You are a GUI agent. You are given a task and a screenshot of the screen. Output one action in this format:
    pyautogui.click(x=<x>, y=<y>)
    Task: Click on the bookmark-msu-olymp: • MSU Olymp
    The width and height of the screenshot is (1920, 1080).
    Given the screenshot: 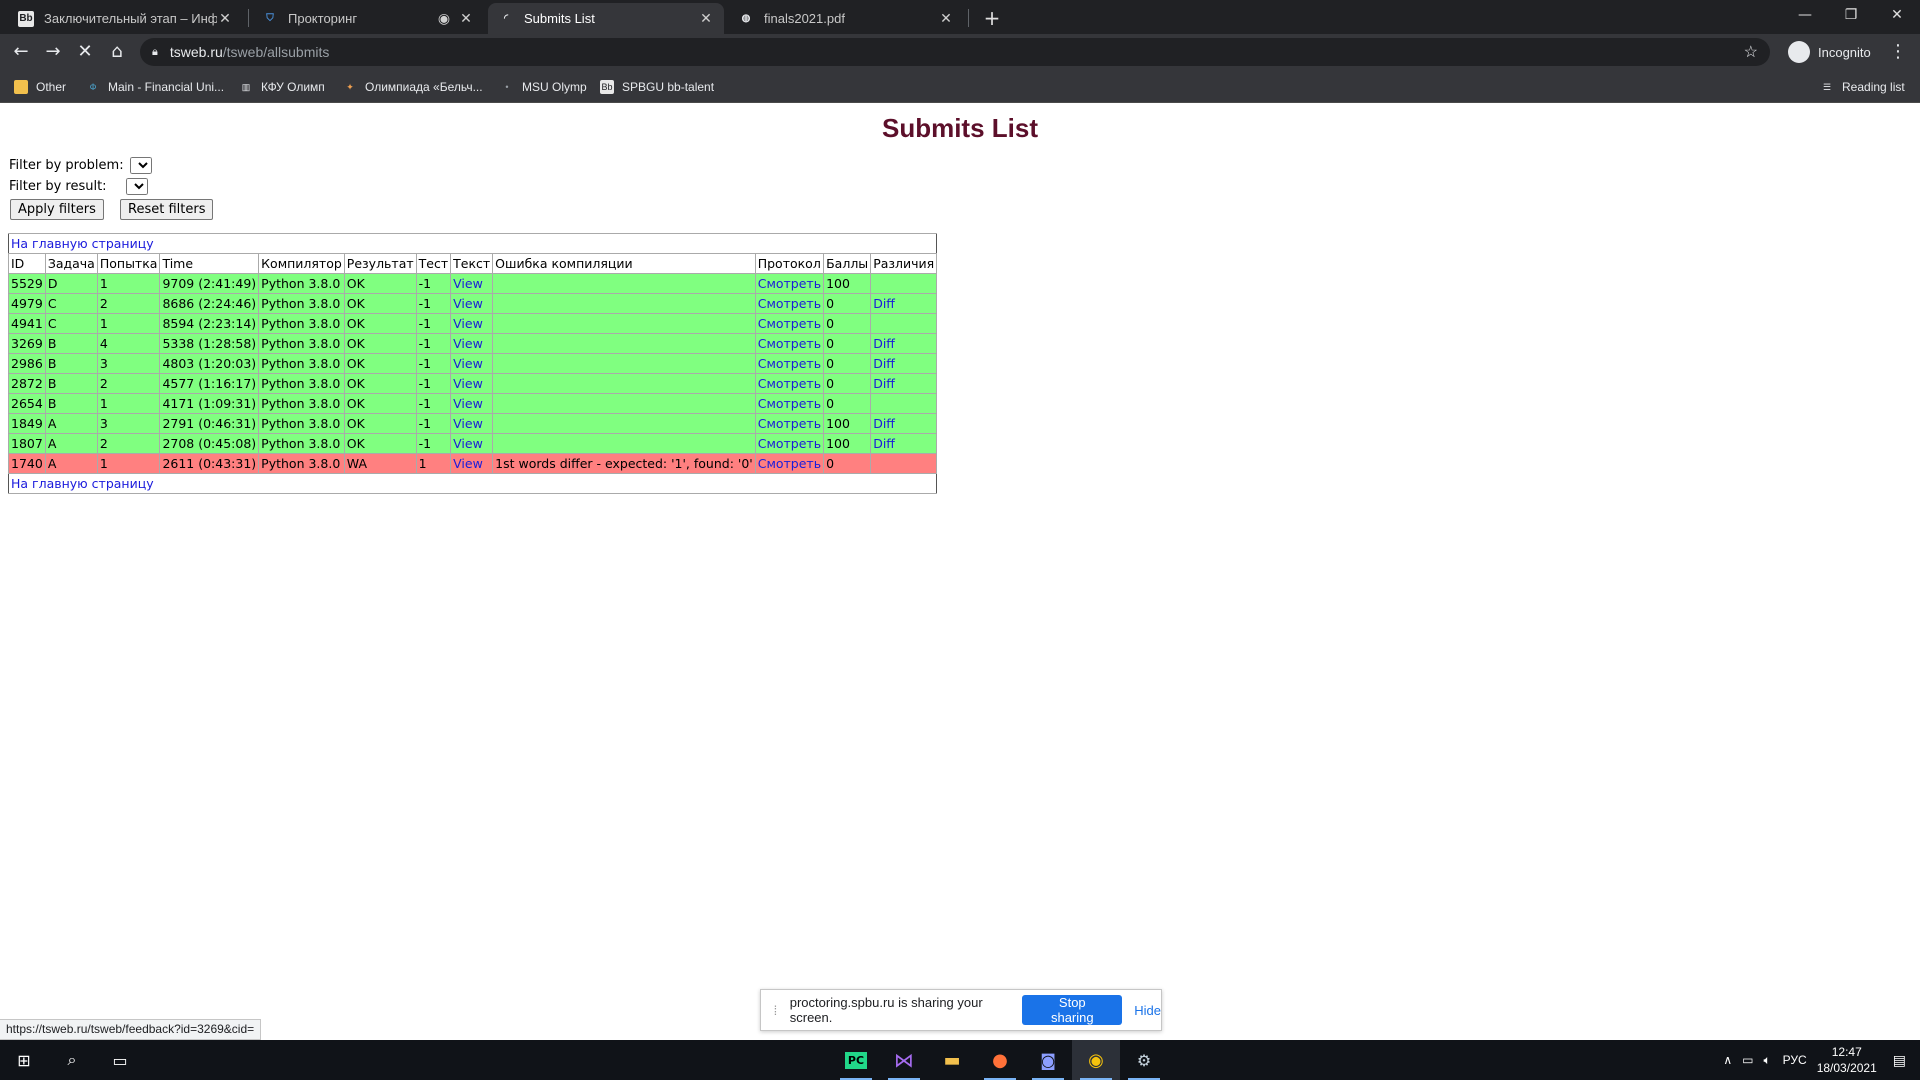 What is the action you would take?
    pyautogui.click(x=543, y=87)
    